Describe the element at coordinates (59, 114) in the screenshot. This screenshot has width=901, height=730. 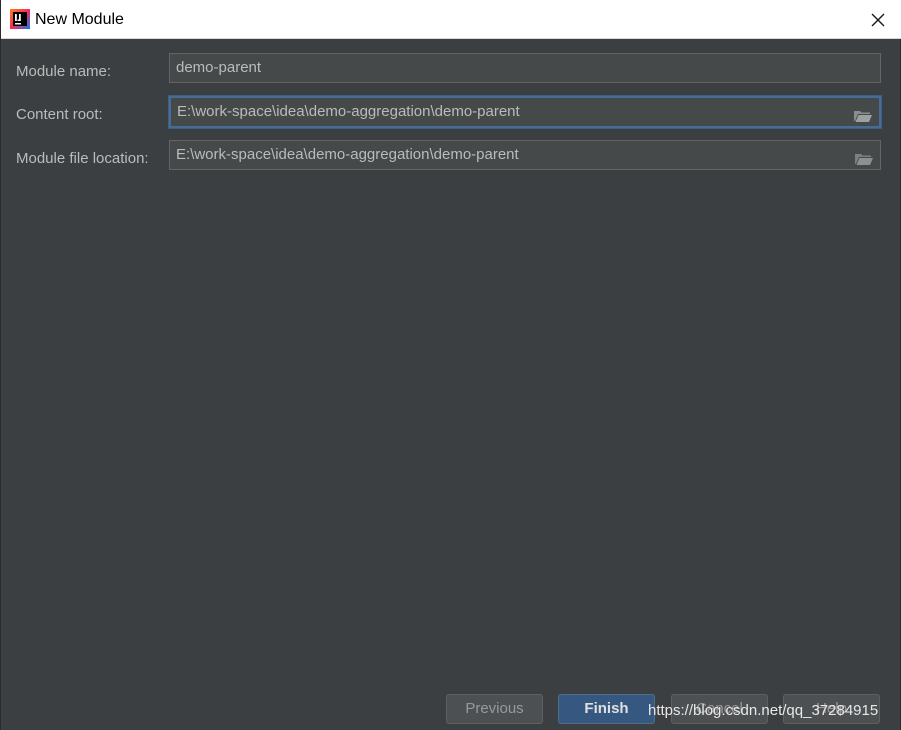
I see `content-root-label: Content root:` at that location.